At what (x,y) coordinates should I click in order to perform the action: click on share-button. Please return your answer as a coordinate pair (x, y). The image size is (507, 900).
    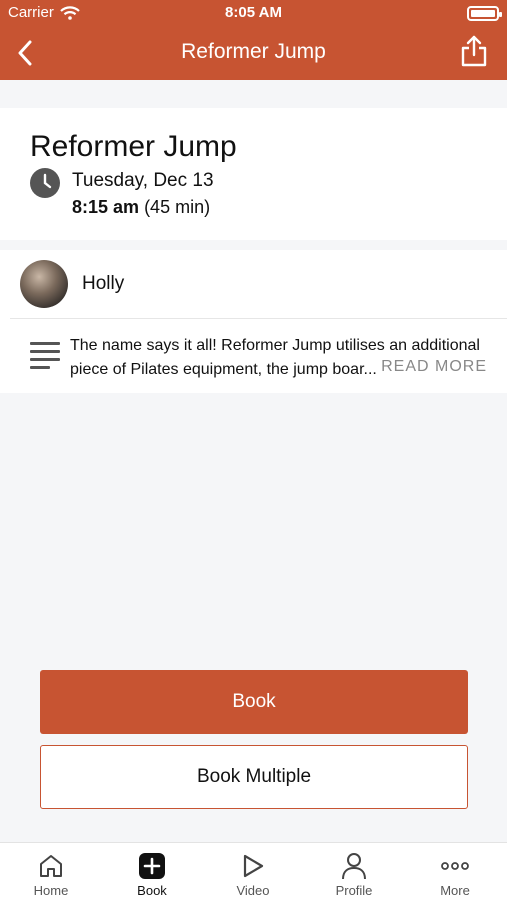
    Looking at the image, I should click on (474, 51).